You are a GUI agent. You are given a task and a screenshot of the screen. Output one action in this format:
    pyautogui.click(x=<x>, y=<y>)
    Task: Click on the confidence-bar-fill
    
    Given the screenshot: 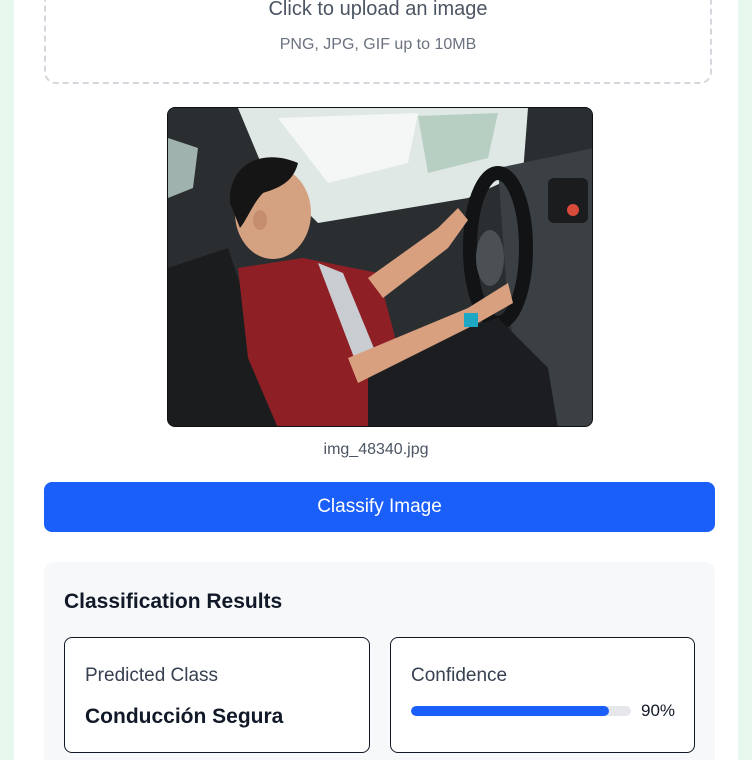 What is the action you would take?
    pyautogui.click(x=510, y=711)
    